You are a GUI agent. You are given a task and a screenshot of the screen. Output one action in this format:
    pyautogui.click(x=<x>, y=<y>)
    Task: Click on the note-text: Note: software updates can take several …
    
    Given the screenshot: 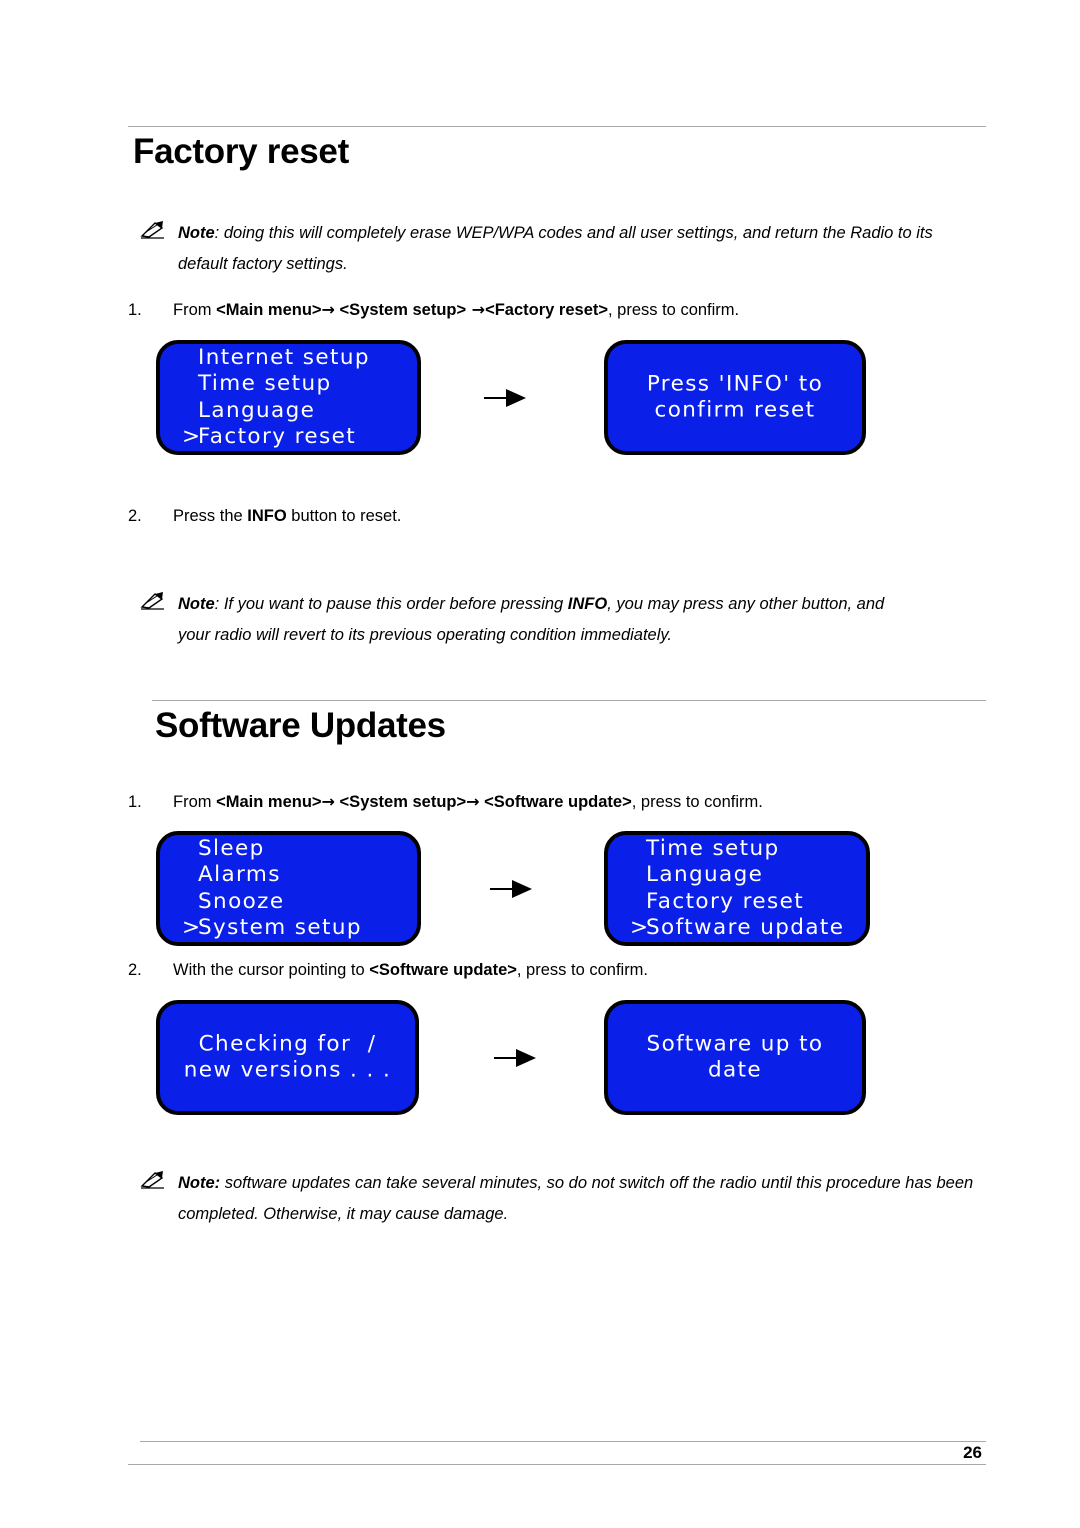 What is the action you would take?
    pyautogui.click(x=579, y=1199)
    